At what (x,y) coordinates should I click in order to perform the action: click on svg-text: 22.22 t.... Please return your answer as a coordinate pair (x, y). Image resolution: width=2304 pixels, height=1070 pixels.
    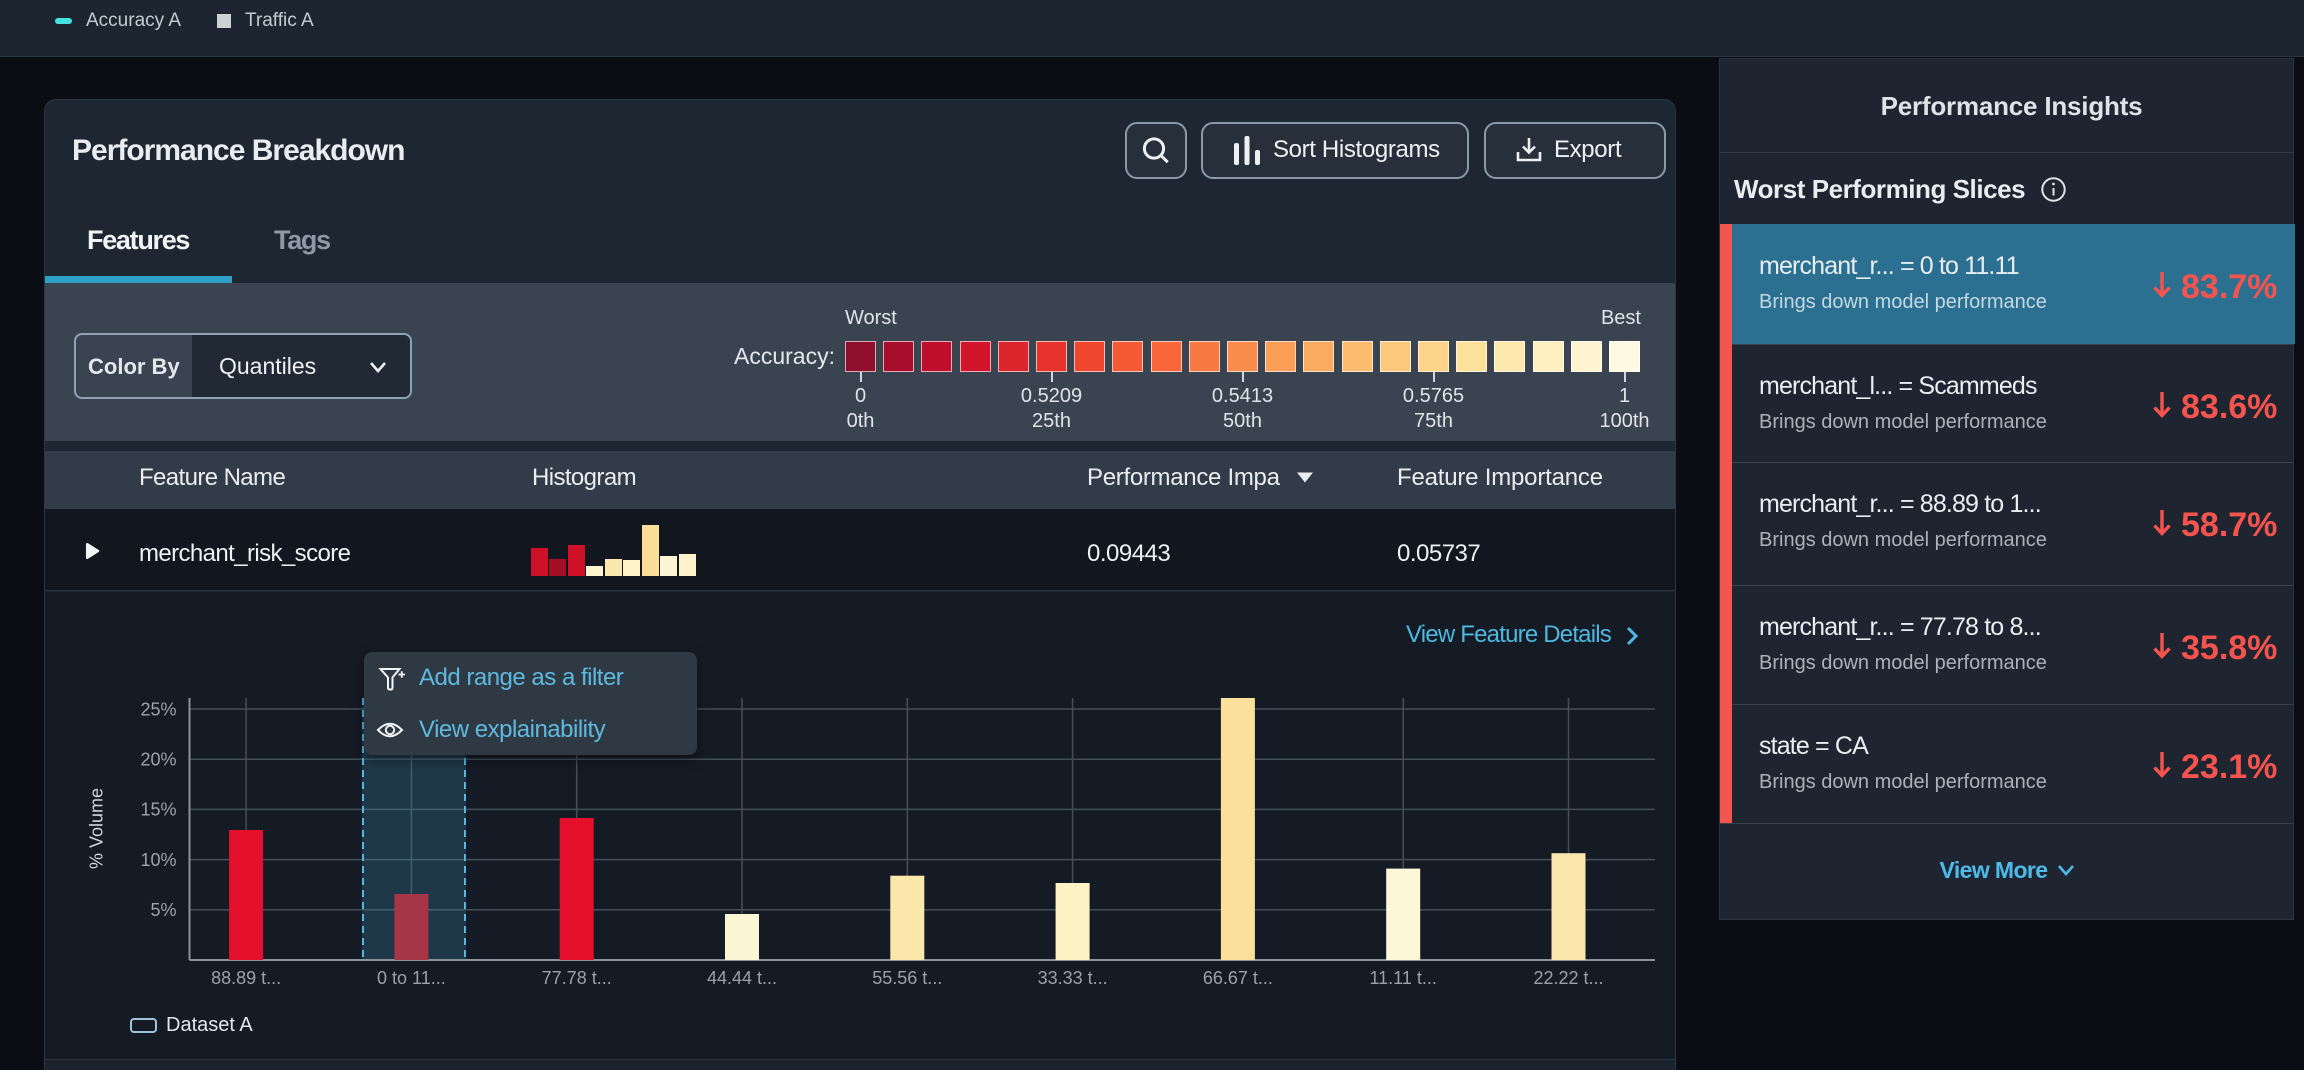
    Looking at the image, I should click on (1568, 978).